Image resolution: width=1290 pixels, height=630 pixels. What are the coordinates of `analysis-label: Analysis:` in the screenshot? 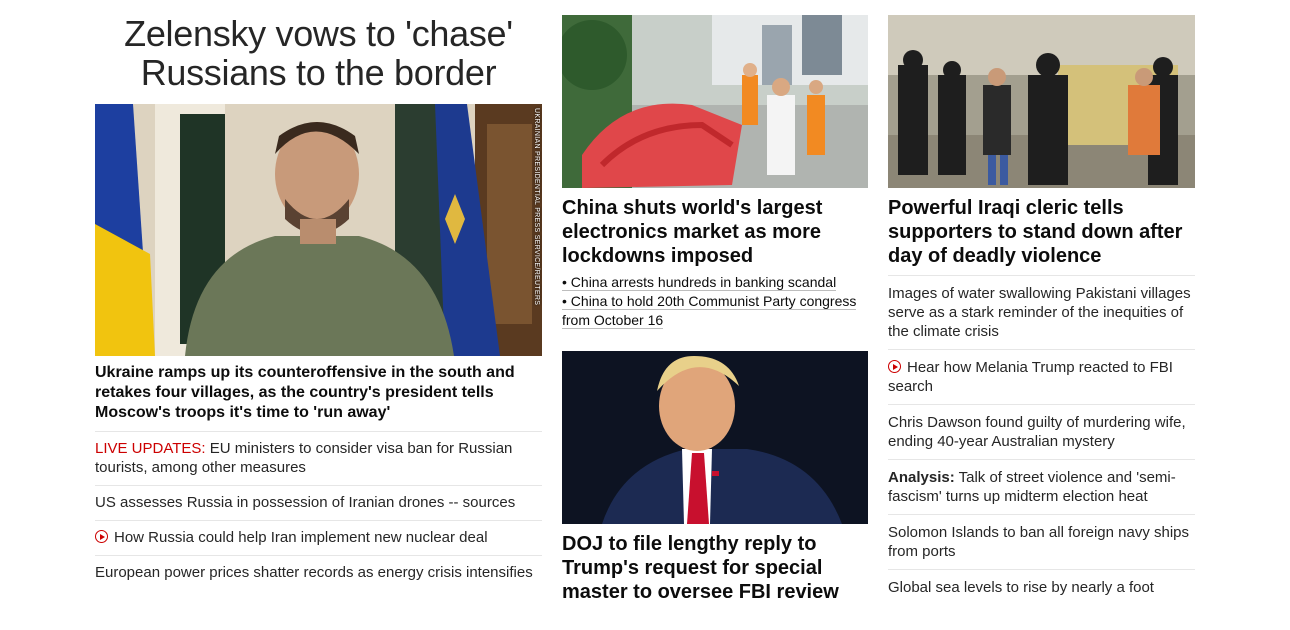 It's located at (921, 477).